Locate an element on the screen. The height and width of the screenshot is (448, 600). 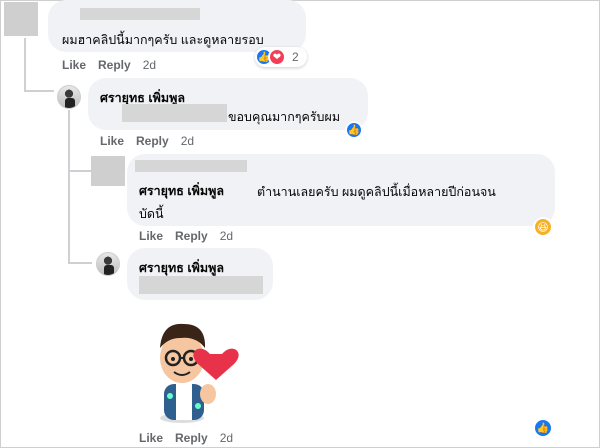
comment-bubble: ผมฮาคลิปนี้มากๆครับ และดูหลายรอบ is located at coordinates (177, 26).